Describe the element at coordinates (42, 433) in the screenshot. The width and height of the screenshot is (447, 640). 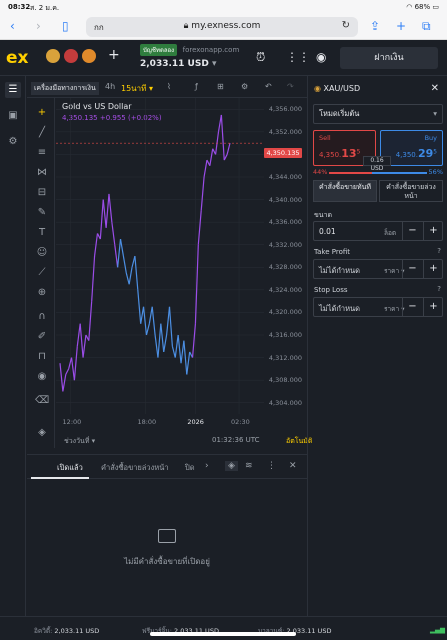
I see `layers-icon: ◈` at that location.